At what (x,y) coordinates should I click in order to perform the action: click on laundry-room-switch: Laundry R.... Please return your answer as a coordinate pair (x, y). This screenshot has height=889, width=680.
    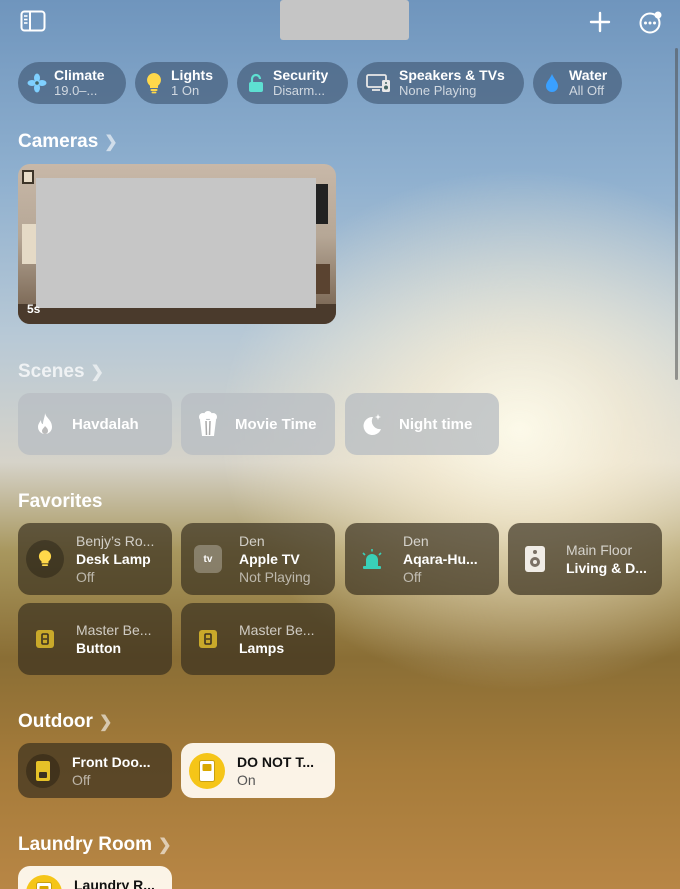
    Looking at the image, I should click on (95, 877).